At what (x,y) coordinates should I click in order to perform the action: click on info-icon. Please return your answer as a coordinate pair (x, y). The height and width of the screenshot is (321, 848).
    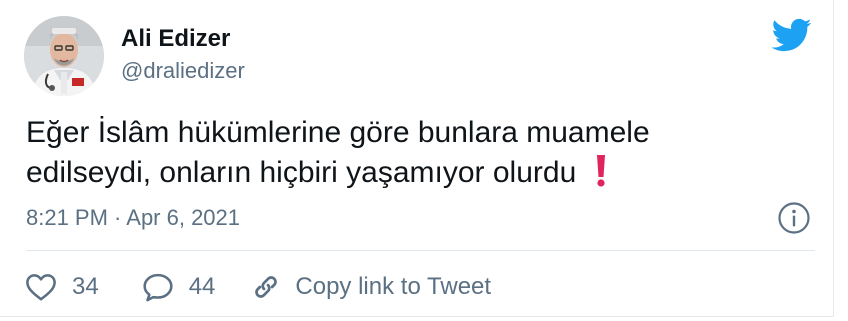
    Looking at the image, I should click on (794, 218).